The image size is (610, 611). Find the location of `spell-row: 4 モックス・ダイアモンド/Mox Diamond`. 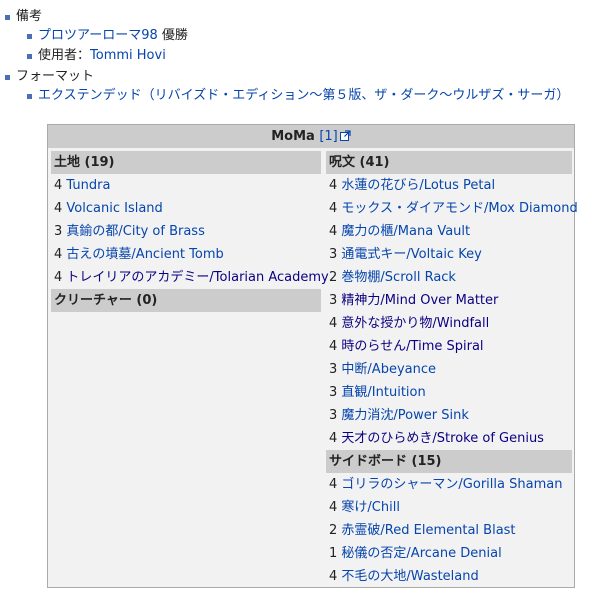

spell-row: 4 モックス・ダイアモンド/Mox Diamond is located at coordinates (452, 208).